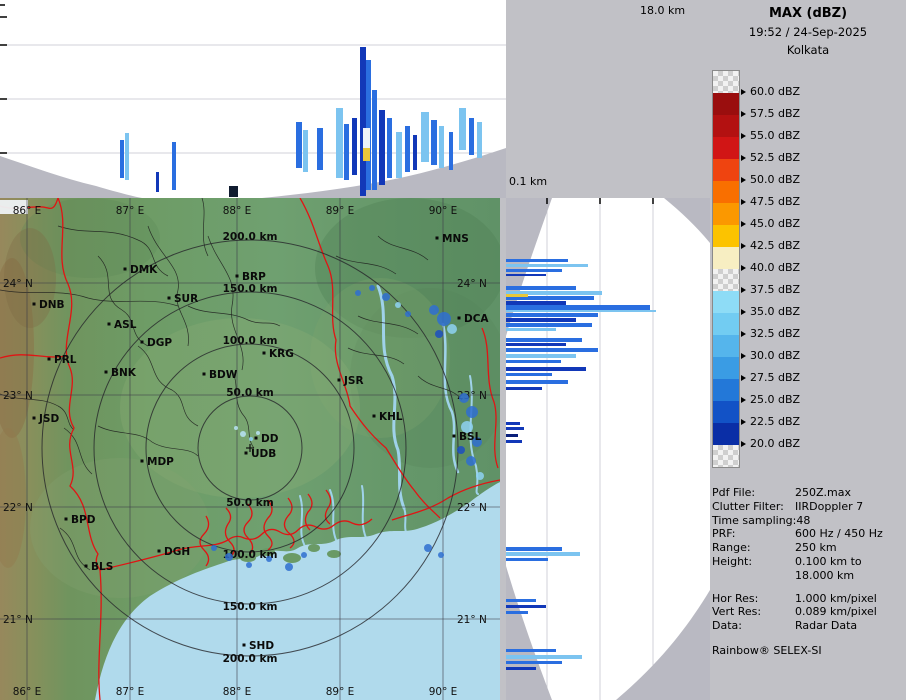 Image resolution: width=906 pixels, height=700 pixels. Describe the element at coordinates (470, 437) in the screenshot. I see `station-label: BSL` at that location.